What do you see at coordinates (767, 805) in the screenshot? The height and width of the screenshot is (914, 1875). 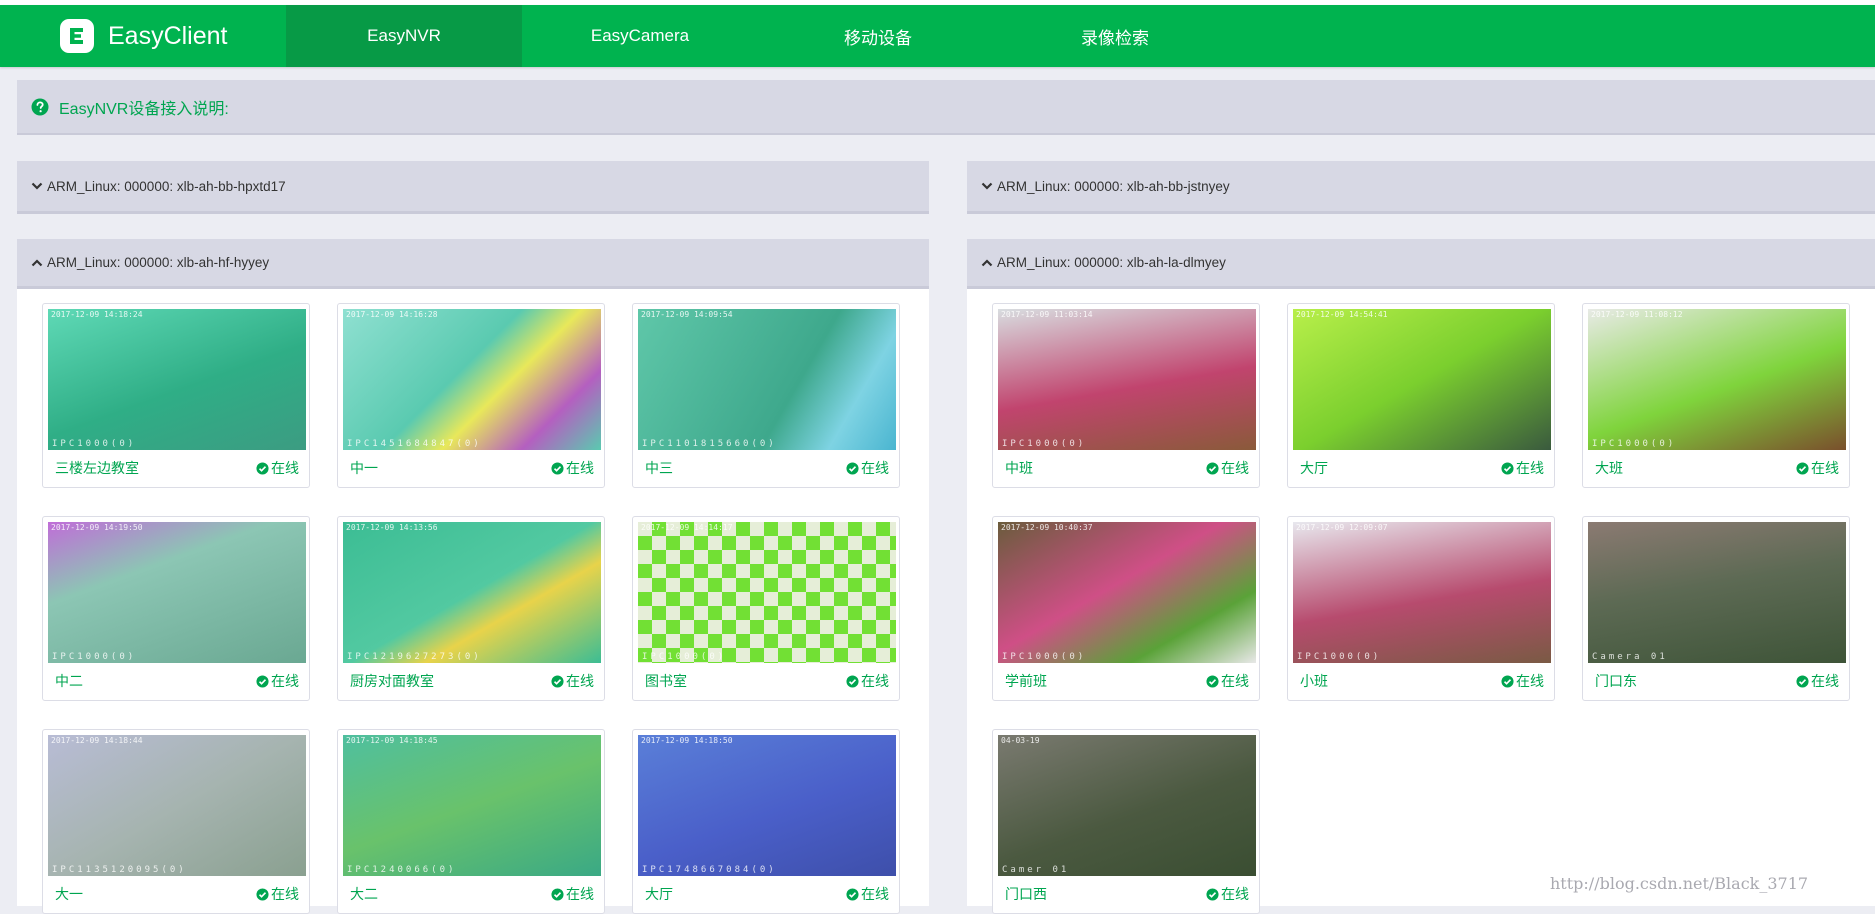 I see `camera-snapshot: 2017-12-09 14:18:50 IPC1748667084(0)` at bounding box center [767, 805].